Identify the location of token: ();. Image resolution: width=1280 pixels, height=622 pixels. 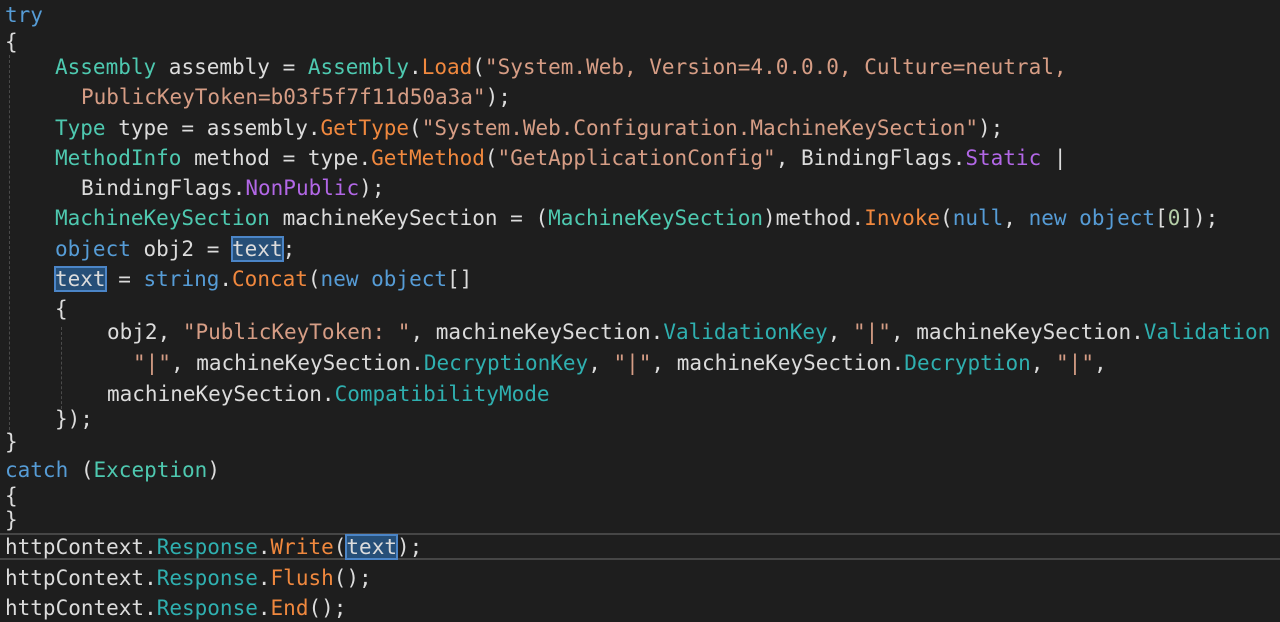
(327, 608).